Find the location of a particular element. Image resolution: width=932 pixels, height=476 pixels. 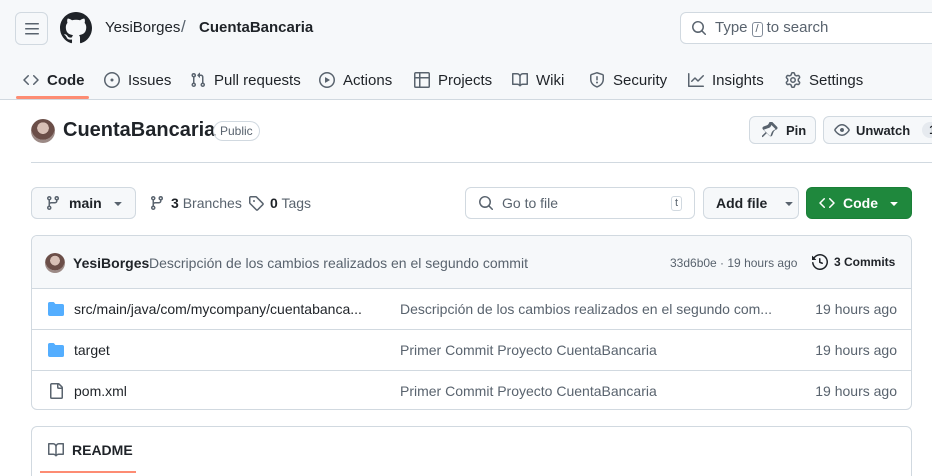

gear-icon is located at coordinates (793, 80).